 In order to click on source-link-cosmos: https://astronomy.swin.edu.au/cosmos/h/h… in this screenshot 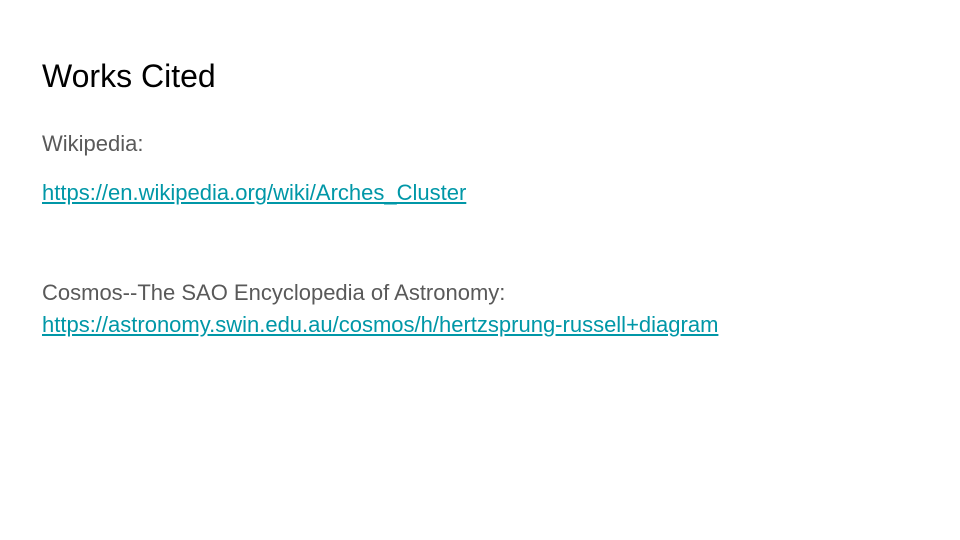, I will do `click(380, 325)`.